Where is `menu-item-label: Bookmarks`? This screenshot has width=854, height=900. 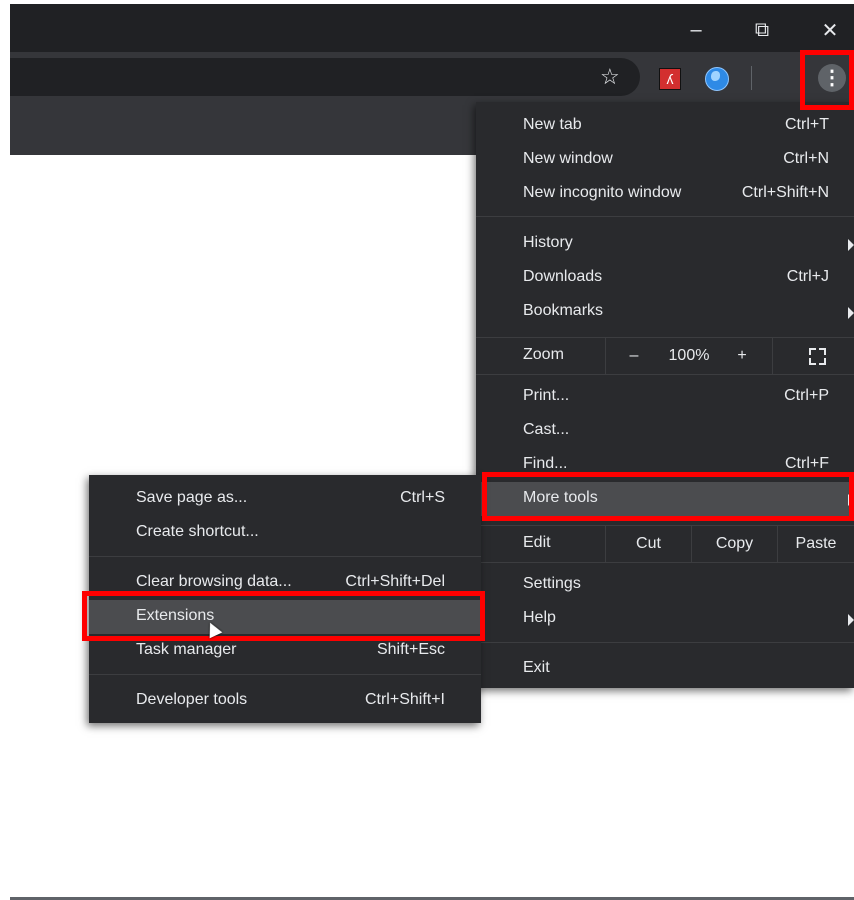 menu-item-label: Bookmarks is located at coordinates (563, 310).